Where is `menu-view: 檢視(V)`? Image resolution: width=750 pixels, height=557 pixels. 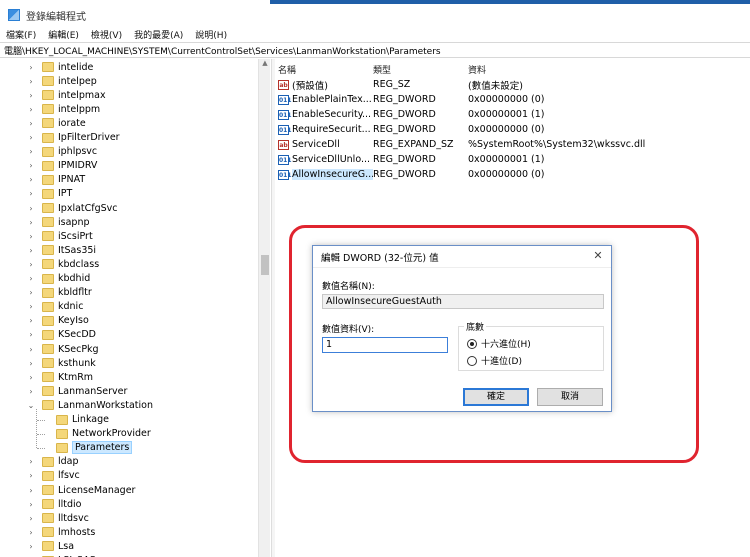 menu-view: 檢視(V) is located at coordinates (106, 34).